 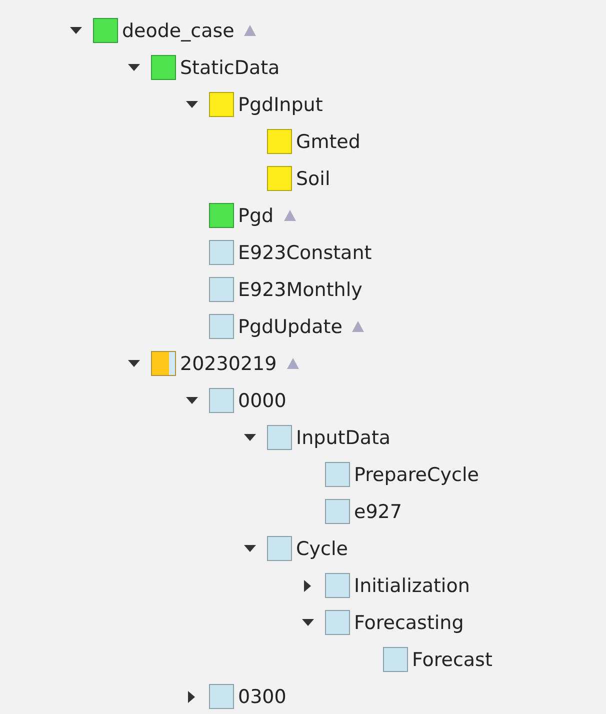 What do you see at coordinates (262, 401) in the screenshot?
I see `node-label: 0000` at bounding box center [262, 401].